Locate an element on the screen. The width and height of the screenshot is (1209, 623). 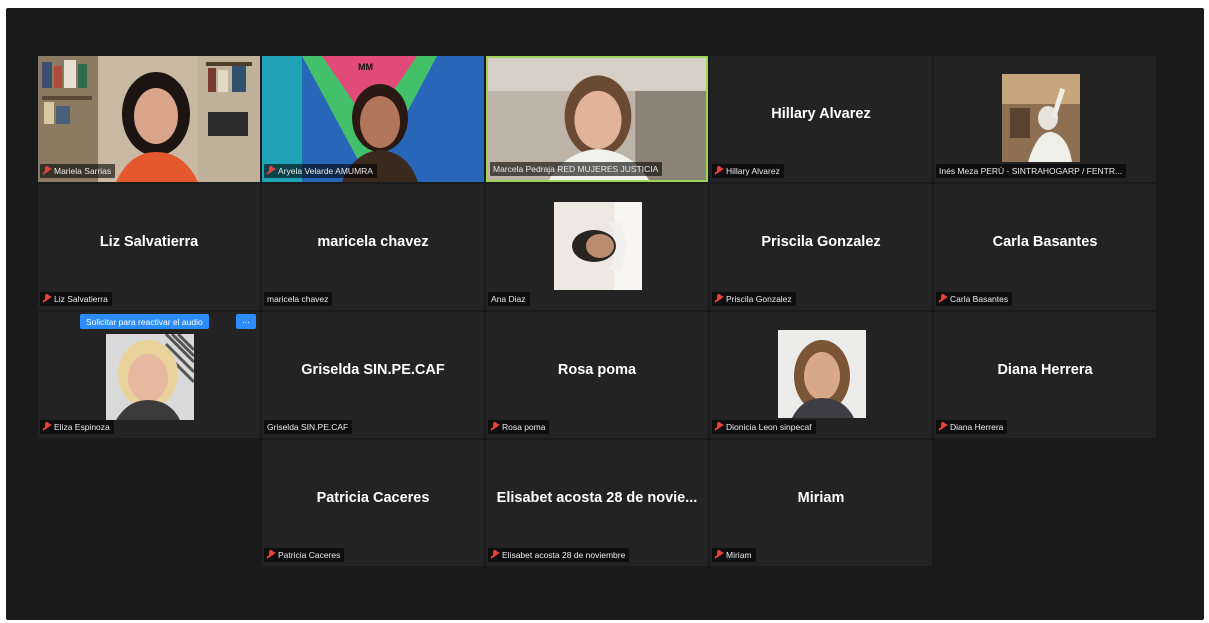
participant-name: maricela chavez is located at coordinates (298, 299).